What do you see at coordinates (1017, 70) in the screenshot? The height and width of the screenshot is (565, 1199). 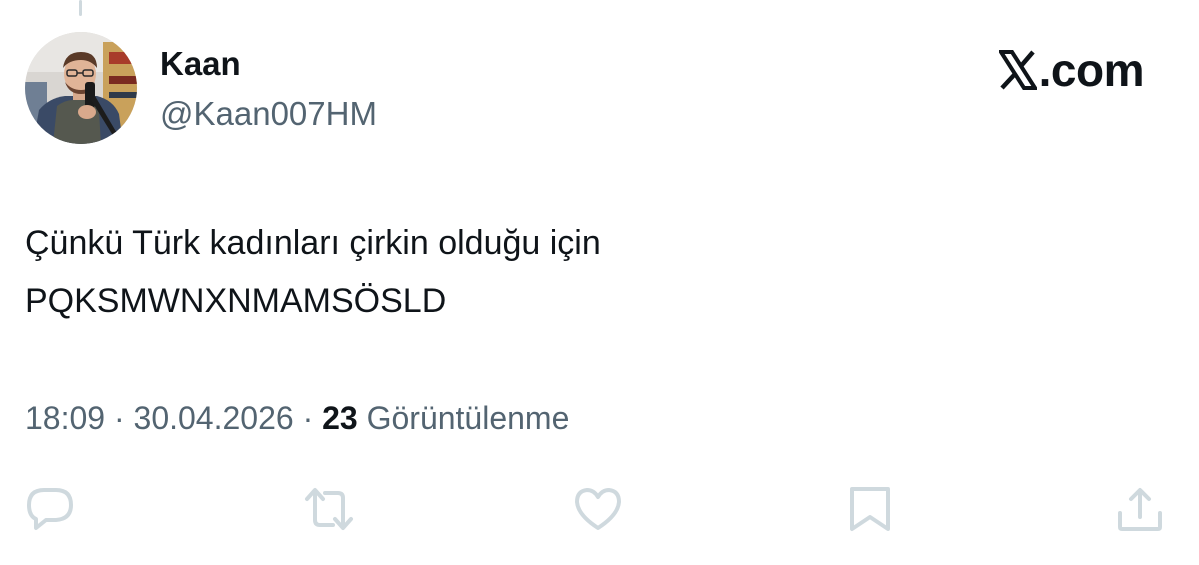 I see `x-logo-icon` at bounding box center [1017, 70].